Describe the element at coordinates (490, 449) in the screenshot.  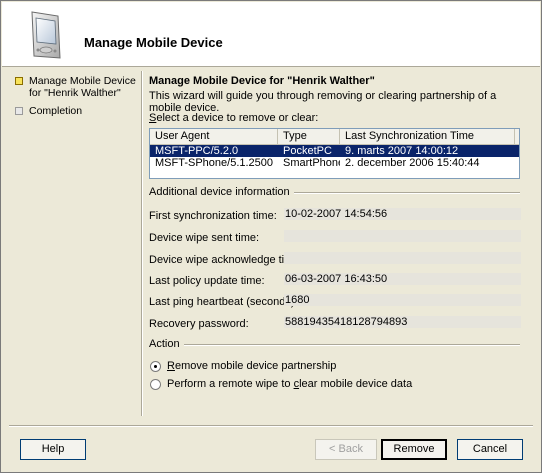
I see `cancel-button: Cancel` at that location.